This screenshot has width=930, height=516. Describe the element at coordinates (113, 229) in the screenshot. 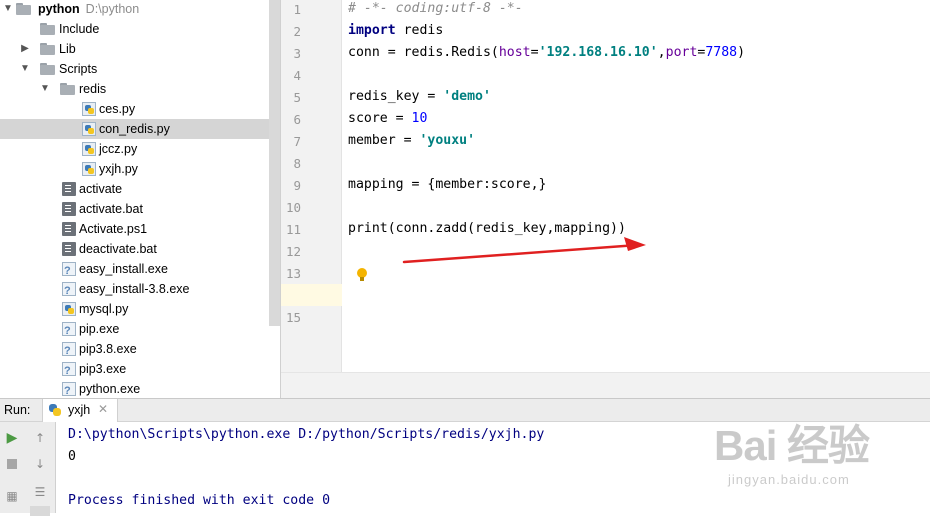

I see `tree-item-label: Activate.ps1` at that location.